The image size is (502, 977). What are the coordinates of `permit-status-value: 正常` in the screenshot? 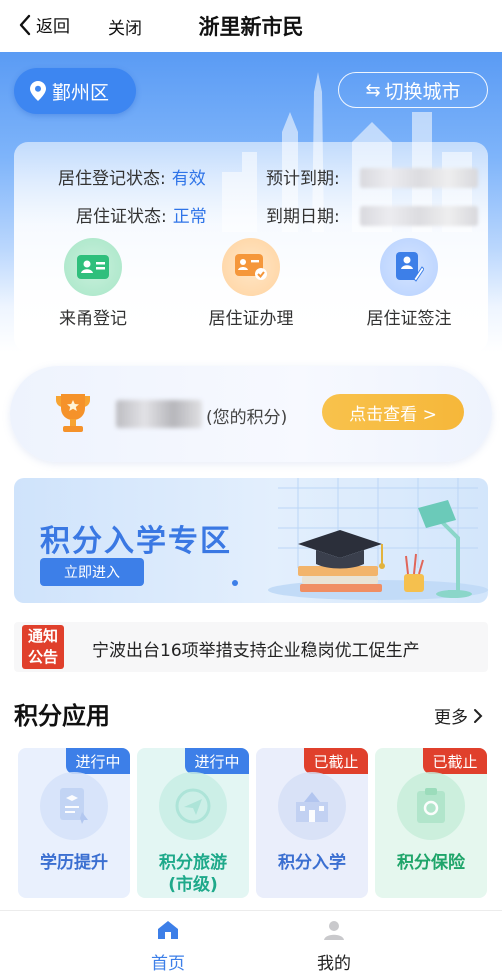 It's located at (189, 217).